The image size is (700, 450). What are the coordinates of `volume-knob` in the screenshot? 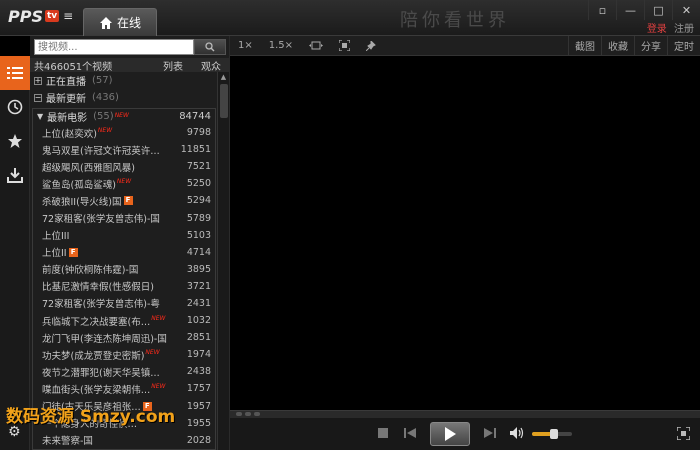 It's located at (554, 434).